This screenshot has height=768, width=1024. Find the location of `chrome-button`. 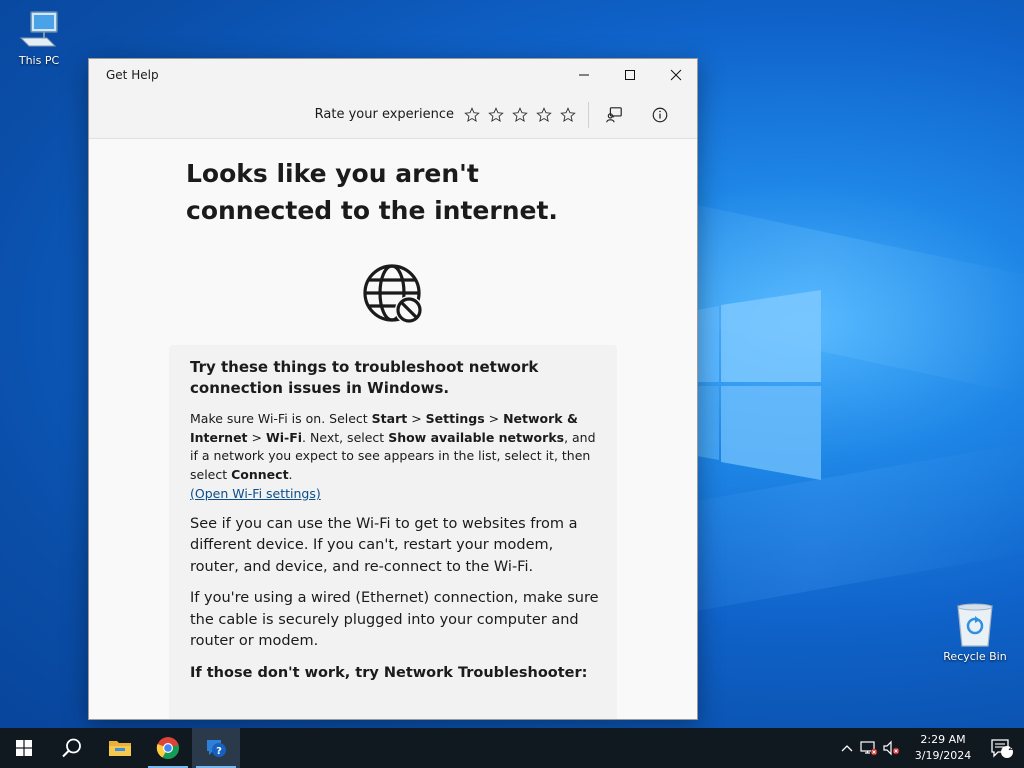

chrome-button is located at coordinates (168, 748).